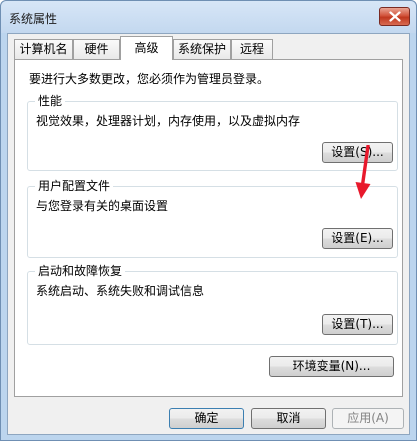 The image size is (417, 441). I want to click on title-bar: 系统属性, so click(208, 17).